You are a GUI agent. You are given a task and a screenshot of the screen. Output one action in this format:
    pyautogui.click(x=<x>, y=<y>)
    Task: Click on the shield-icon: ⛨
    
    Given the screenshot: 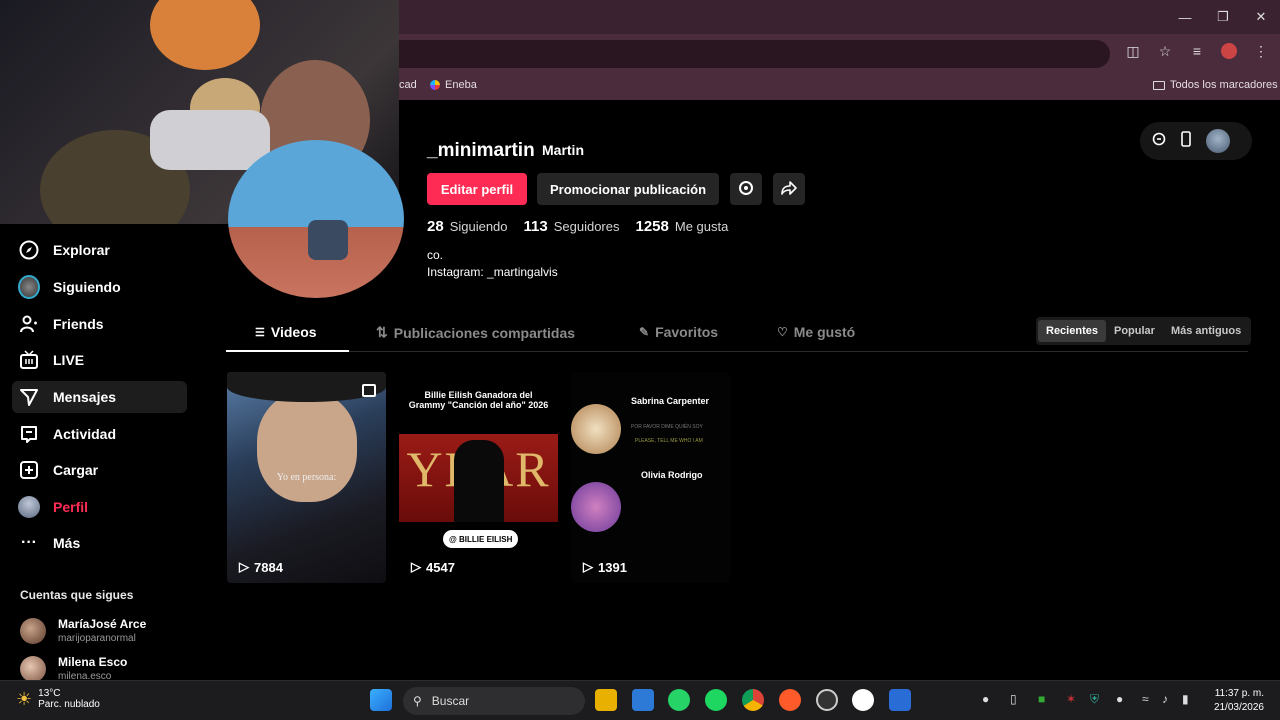 What is the action you would take?
    pyautogui.click(x=1094, y=699)
    